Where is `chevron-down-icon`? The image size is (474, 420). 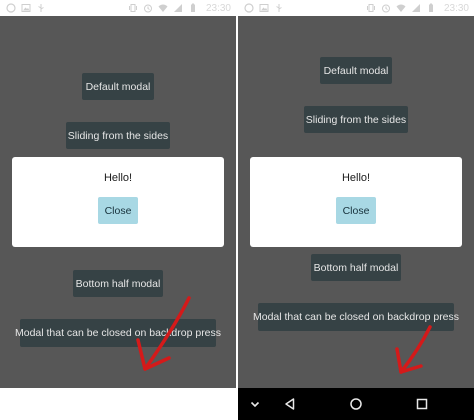
chevron-down-icon is located at coordinates (255, 404).